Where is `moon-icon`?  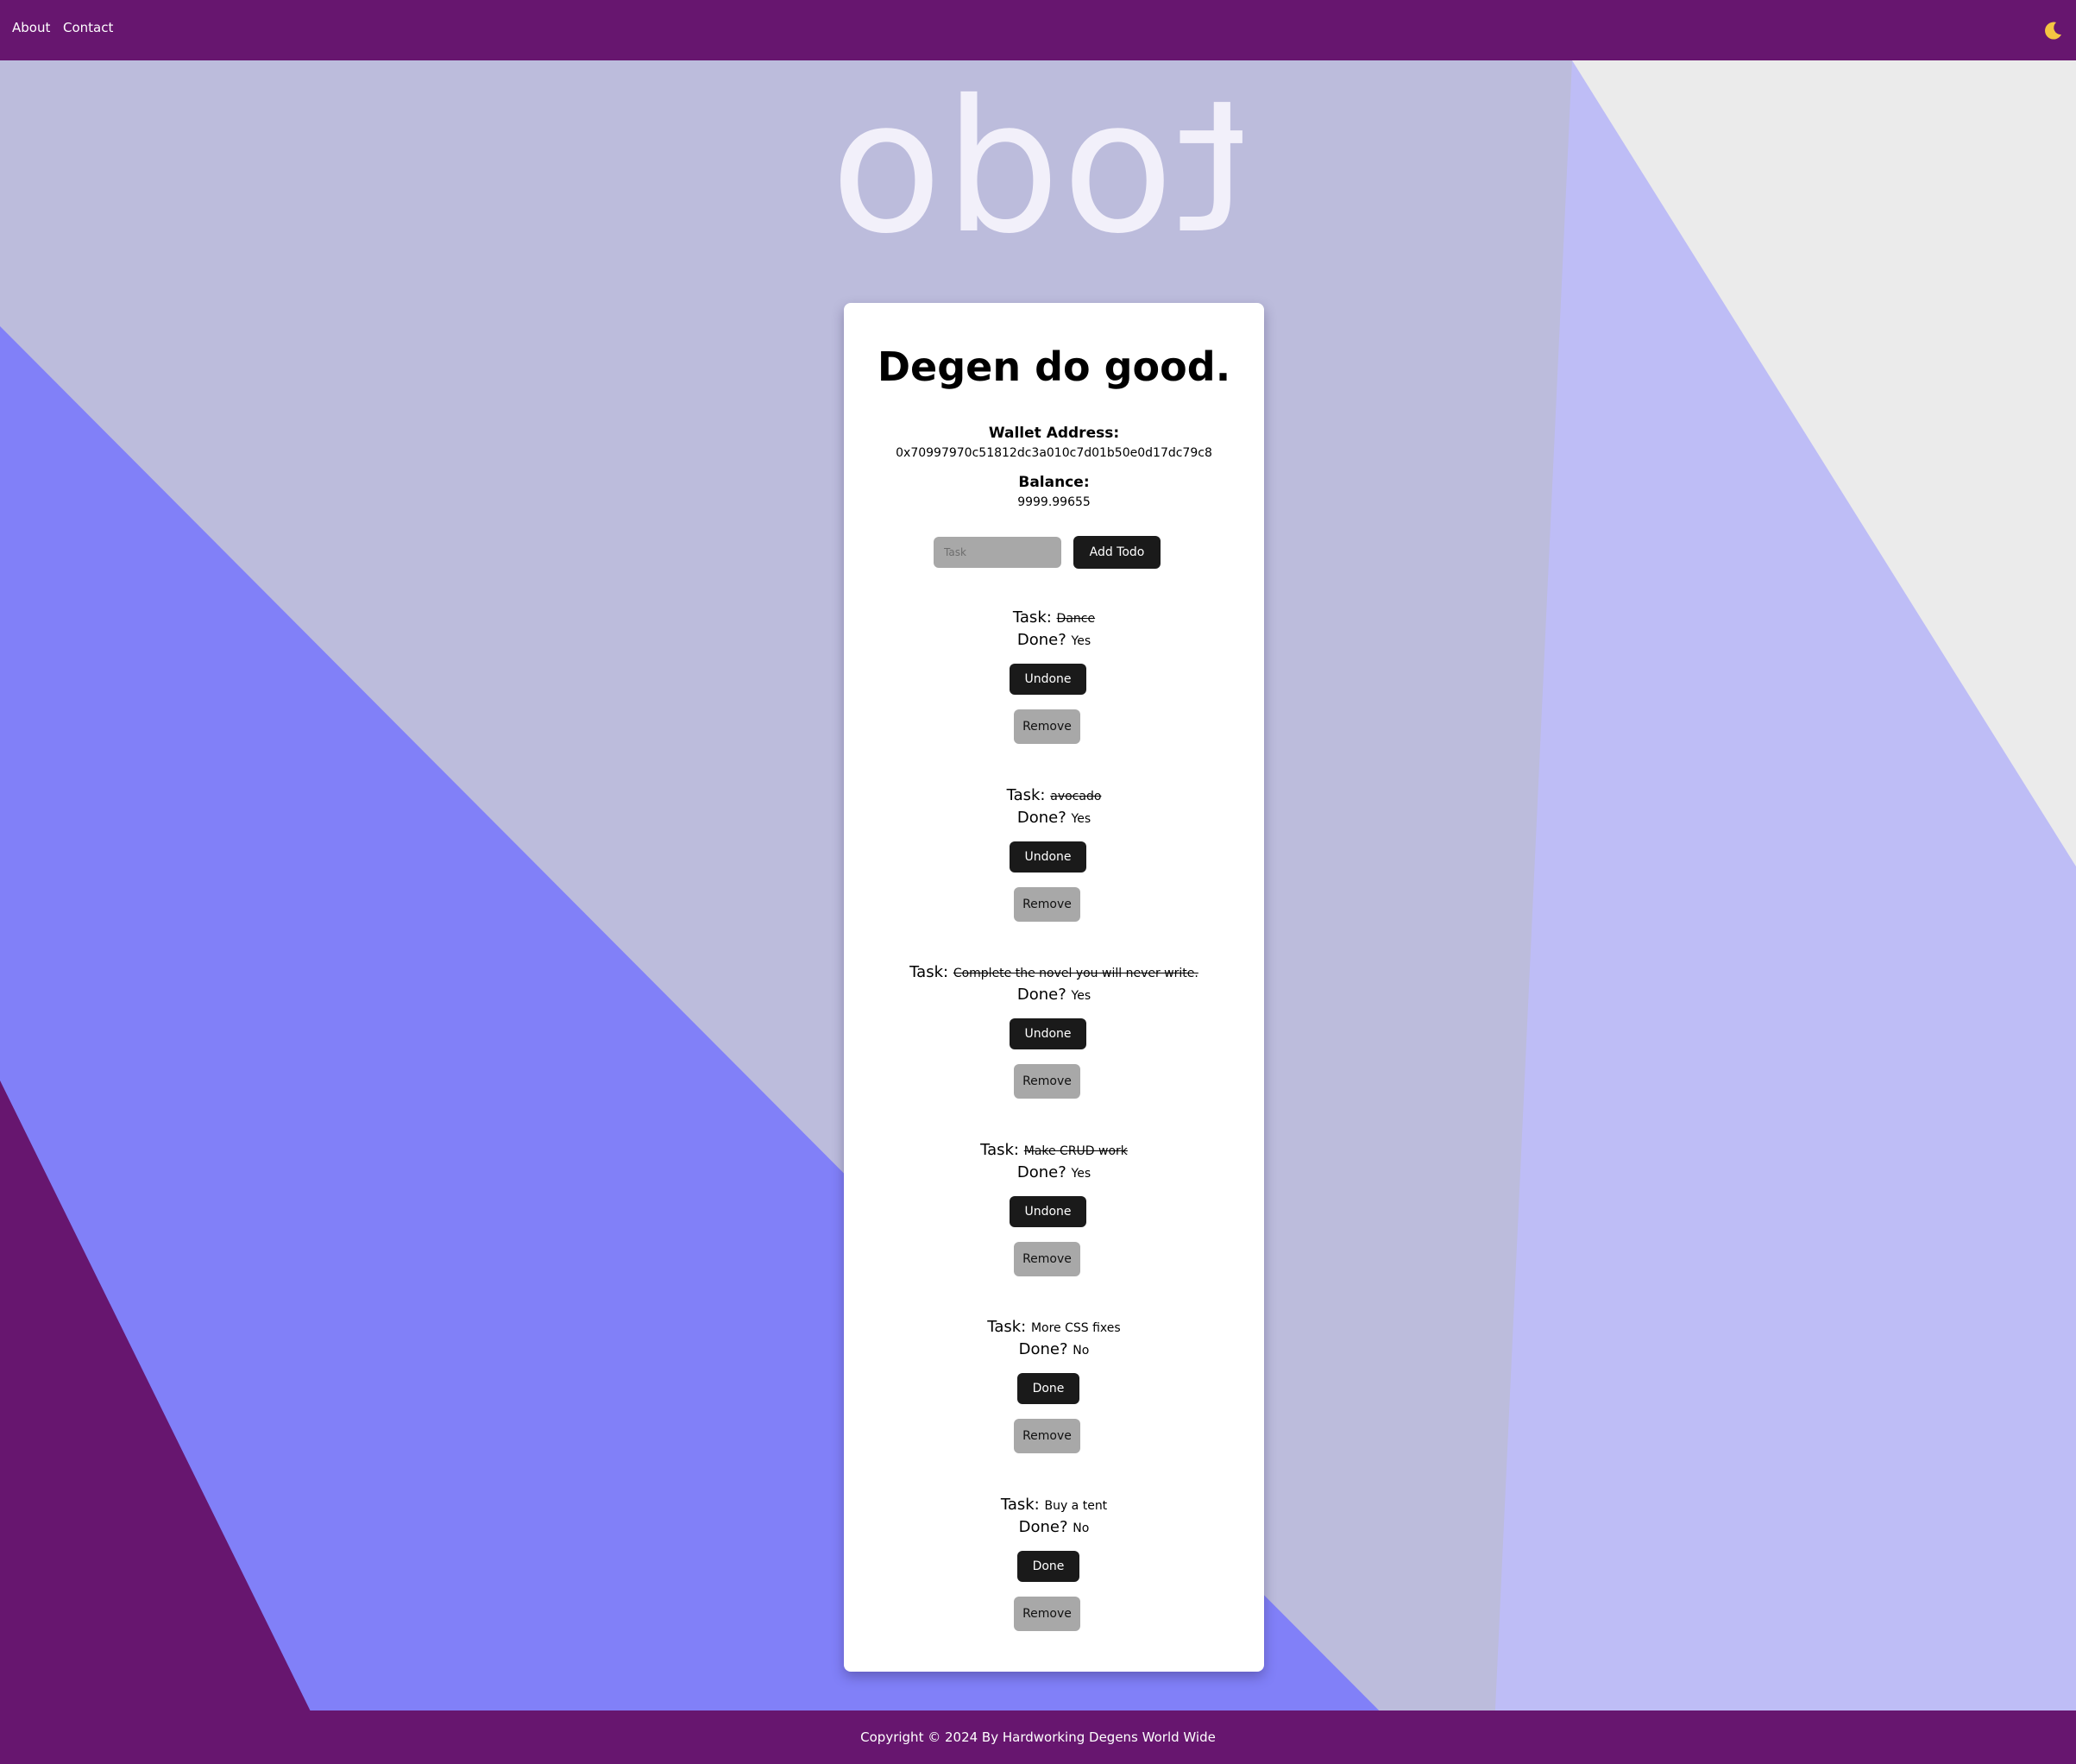
moon-icon is located at coordinates (2052, 31).